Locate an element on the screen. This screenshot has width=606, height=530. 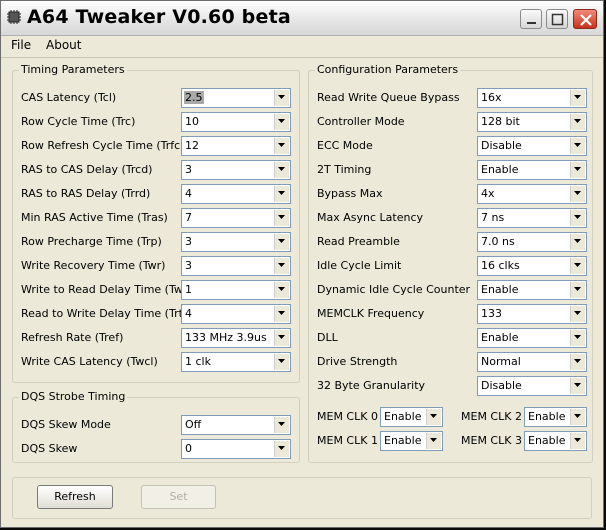
dynamic-idle-cycle-counter-row: Dynamic Idle Cycle Counter Enable is located at coordinates (301, 290).